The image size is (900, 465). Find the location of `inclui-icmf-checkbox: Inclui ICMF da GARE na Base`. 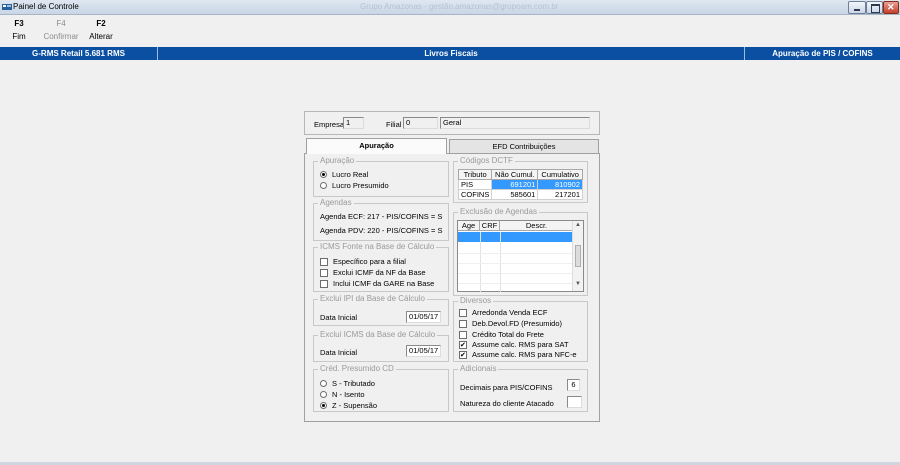

inclui-icmf-checkbox: Inclui ICMF da GARE na Base is located at coordinates (377, 283).